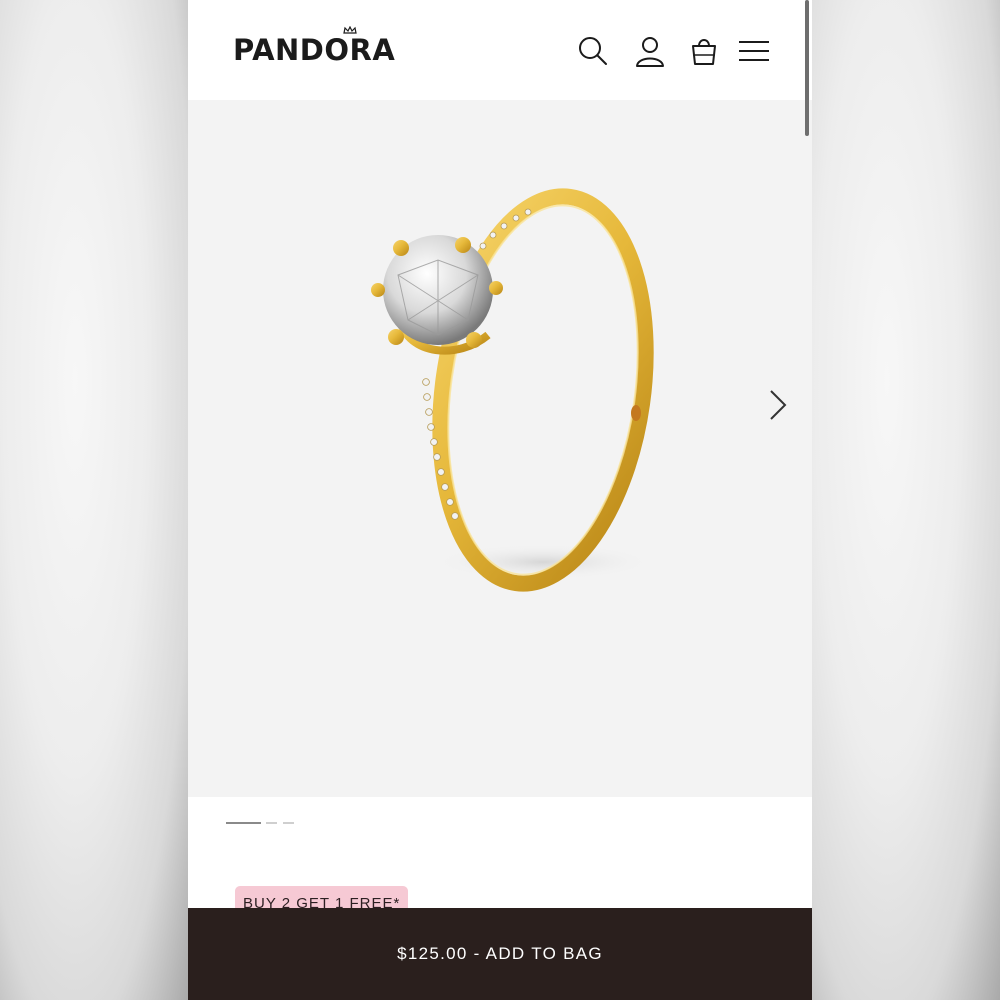  I want to click on pandora-logo: PANDORA, so click(314, 46).